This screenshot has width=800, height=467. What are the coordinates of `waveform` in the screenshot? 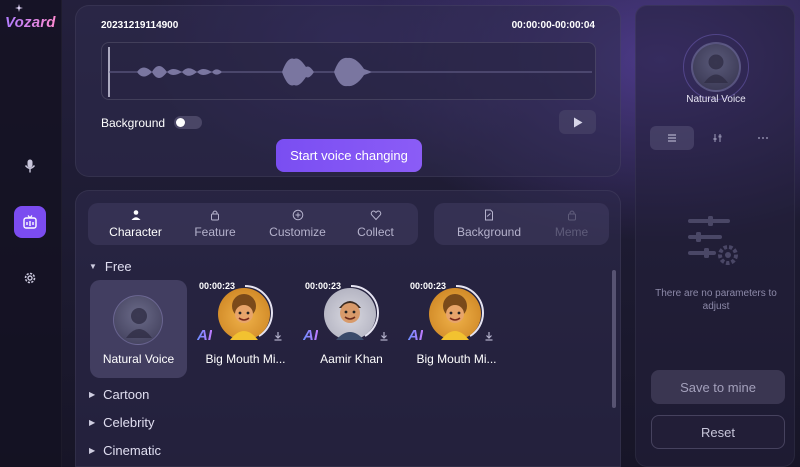 It's located at (348, 71).